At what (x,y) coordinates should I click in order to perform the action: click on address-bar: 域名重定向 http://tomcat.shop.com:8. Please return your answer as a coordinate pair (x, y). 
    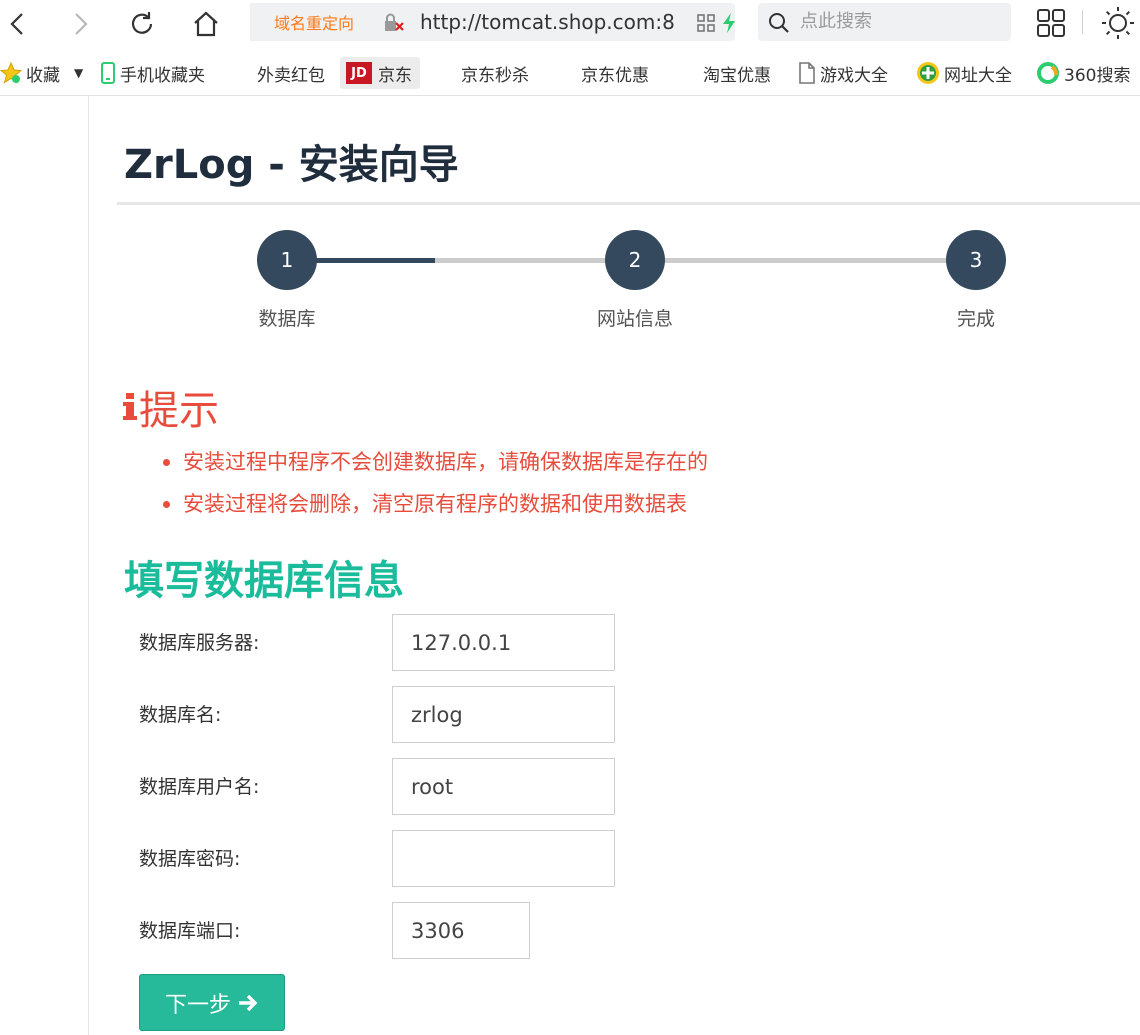
    Looking at the image, I should click on (492, 22).